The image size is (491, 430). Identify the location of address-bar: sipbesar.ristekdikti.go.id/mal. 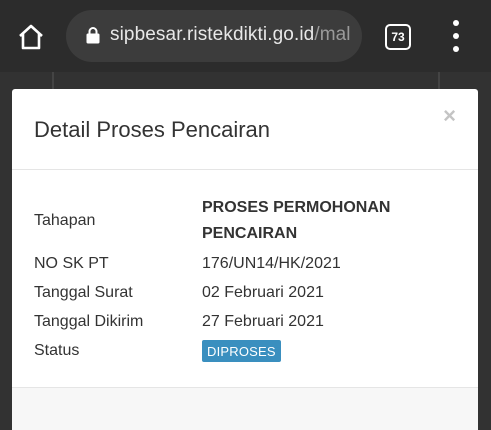
(214, 36).